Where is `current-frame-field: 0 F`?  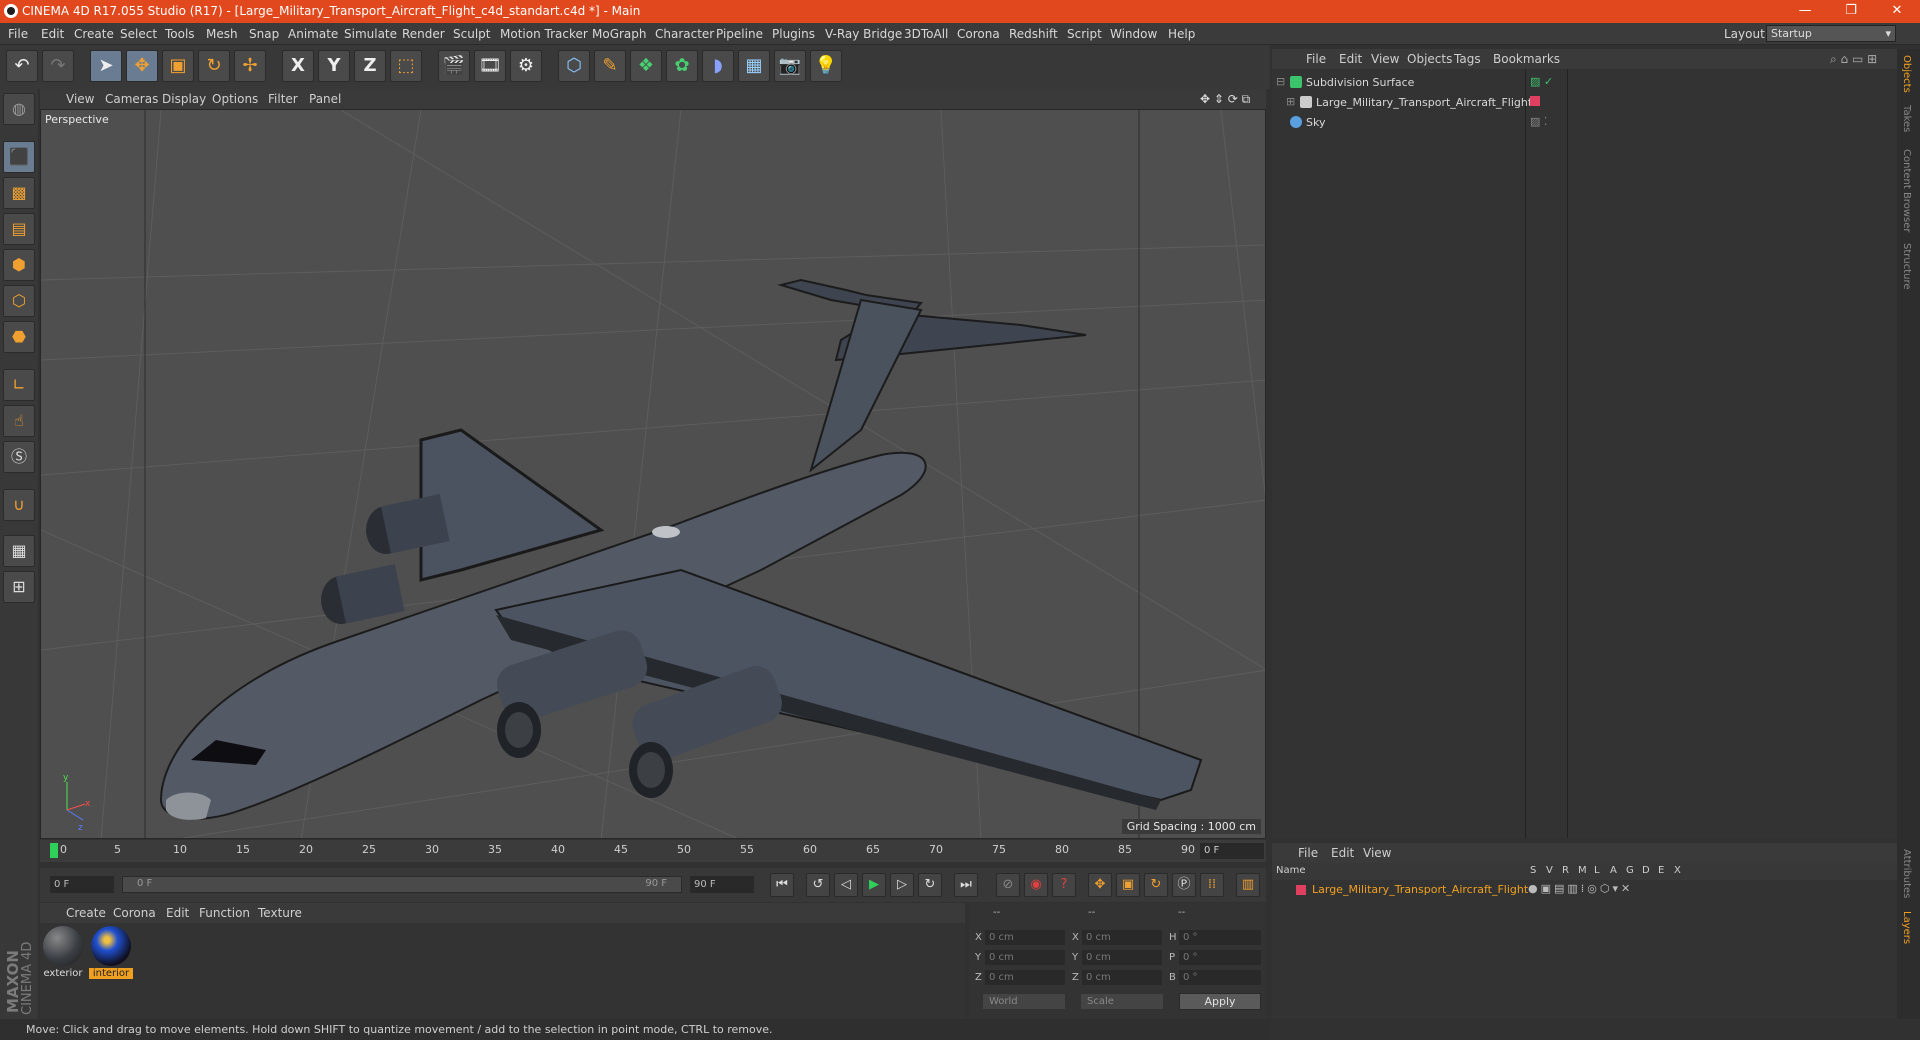 current-frame-field: 0 F is located at coordinates (1232, 851).